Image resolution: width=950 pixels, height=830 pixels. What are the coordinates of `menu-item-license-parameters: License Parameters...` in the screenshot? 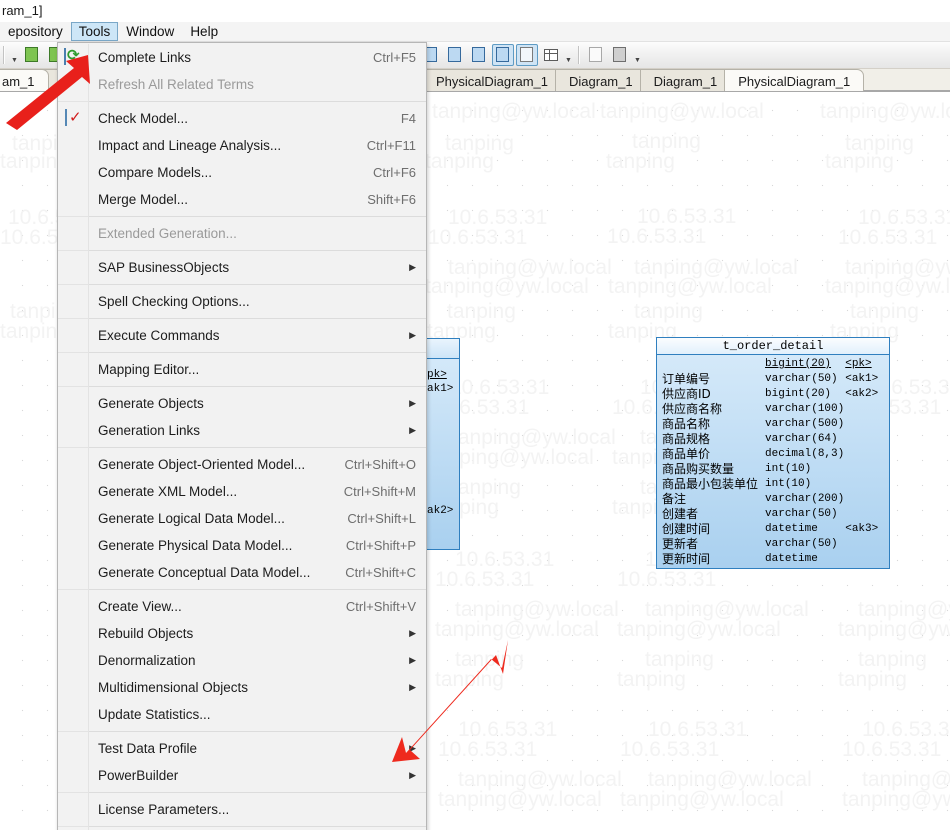 It's located at (242, 809).